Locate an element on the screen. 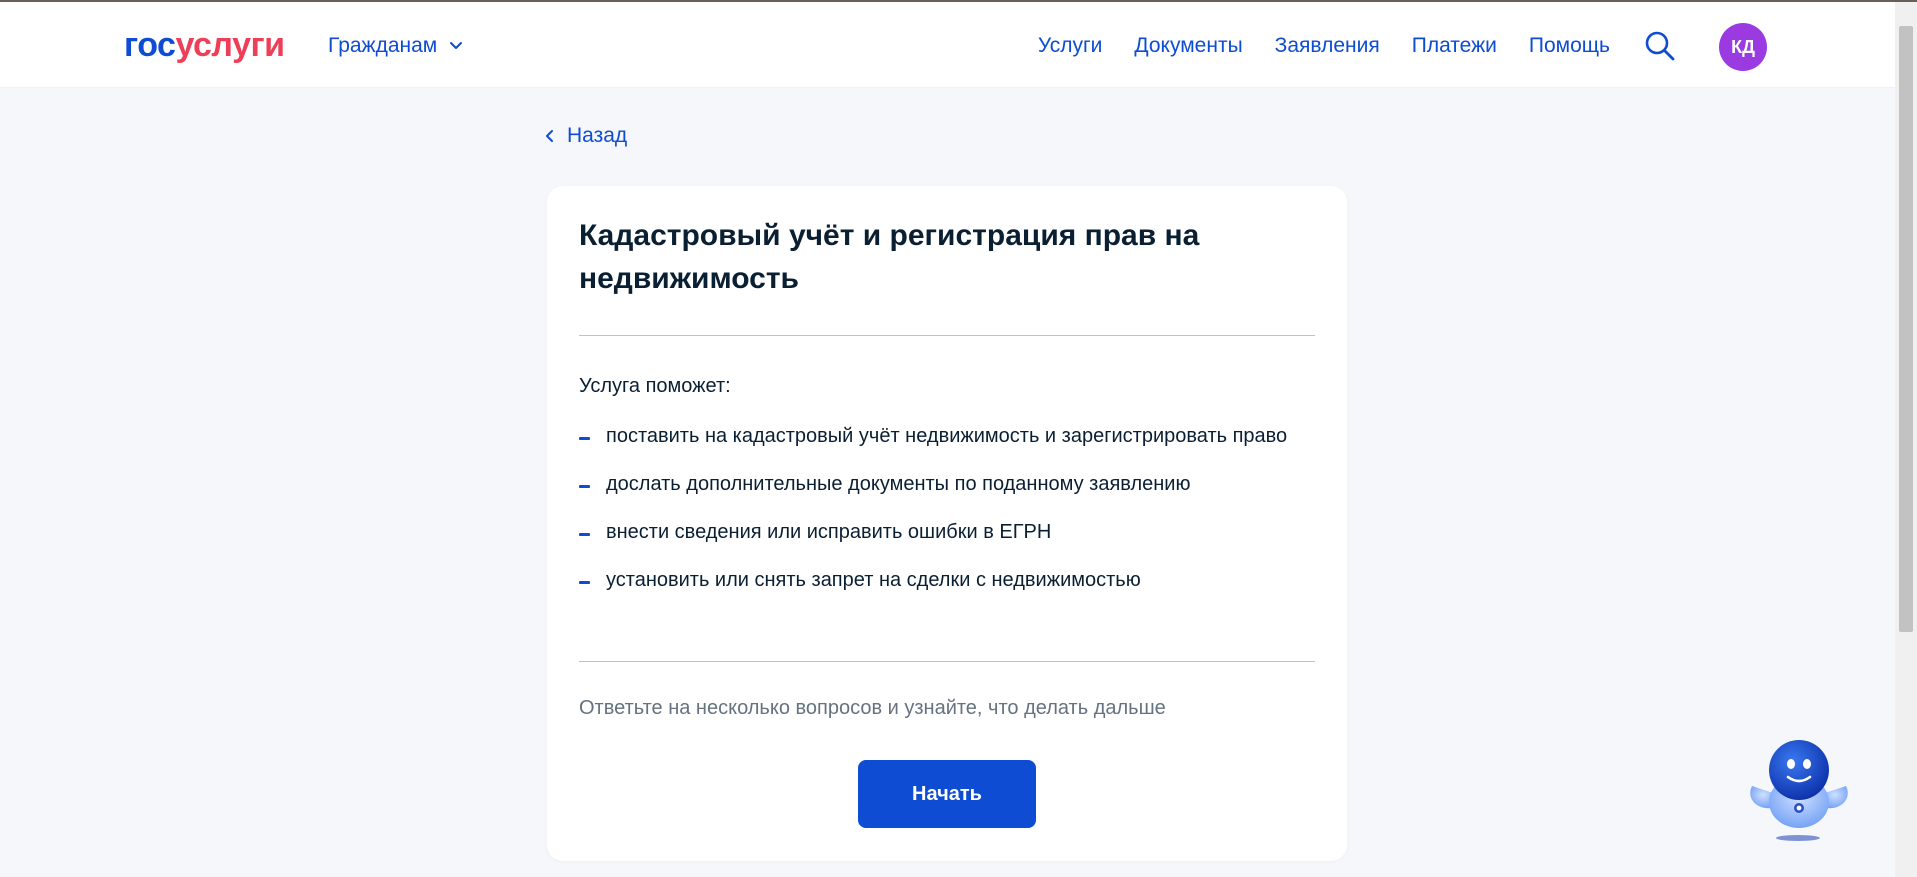  page-scrollbar is located at coordinates (1906, 439).